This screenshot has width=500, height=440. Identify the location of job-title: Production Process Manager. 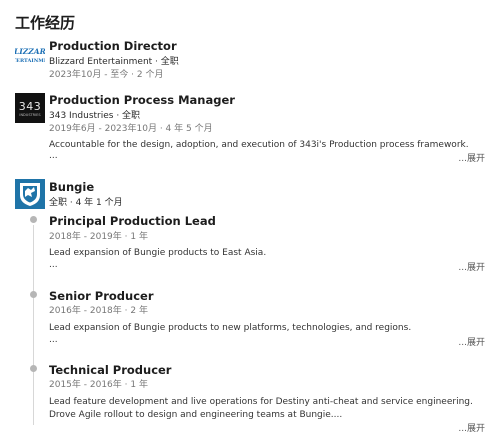
(142, 100).